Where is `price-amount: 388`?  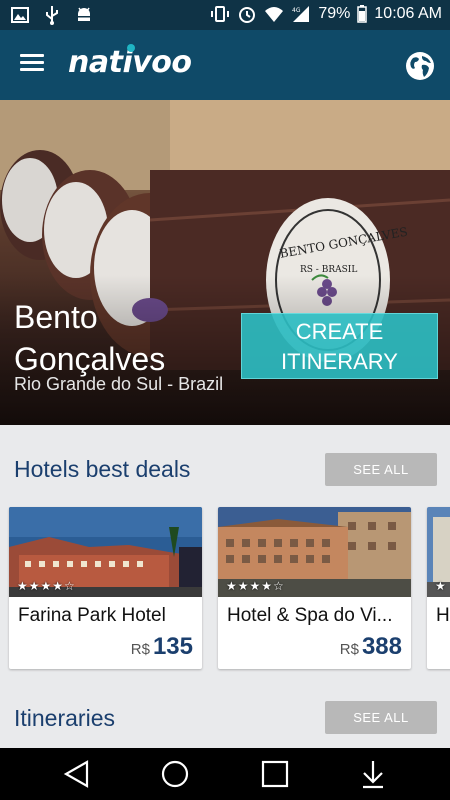 price-amount: 388 is located at coordinates (381, 646).